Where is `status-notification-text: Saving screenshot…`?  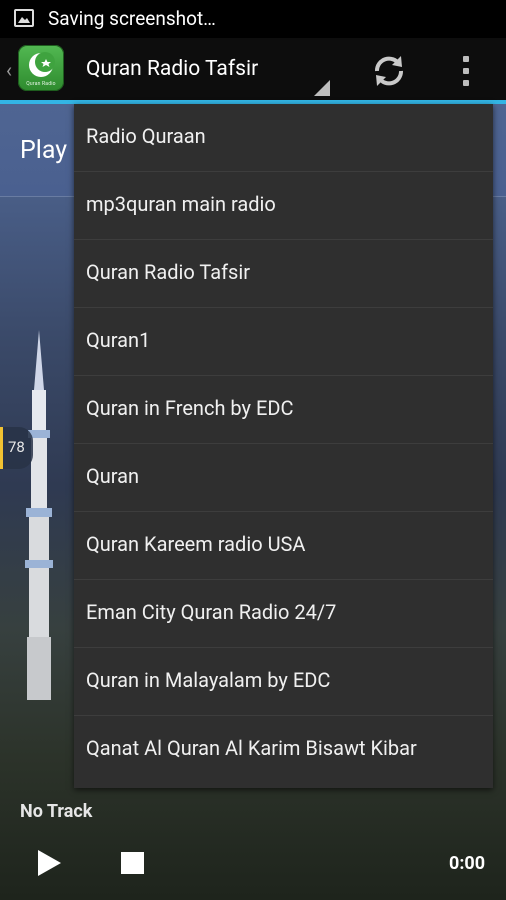 status-notification-text: Saving screenshot… is located at coordinates (132, 18).